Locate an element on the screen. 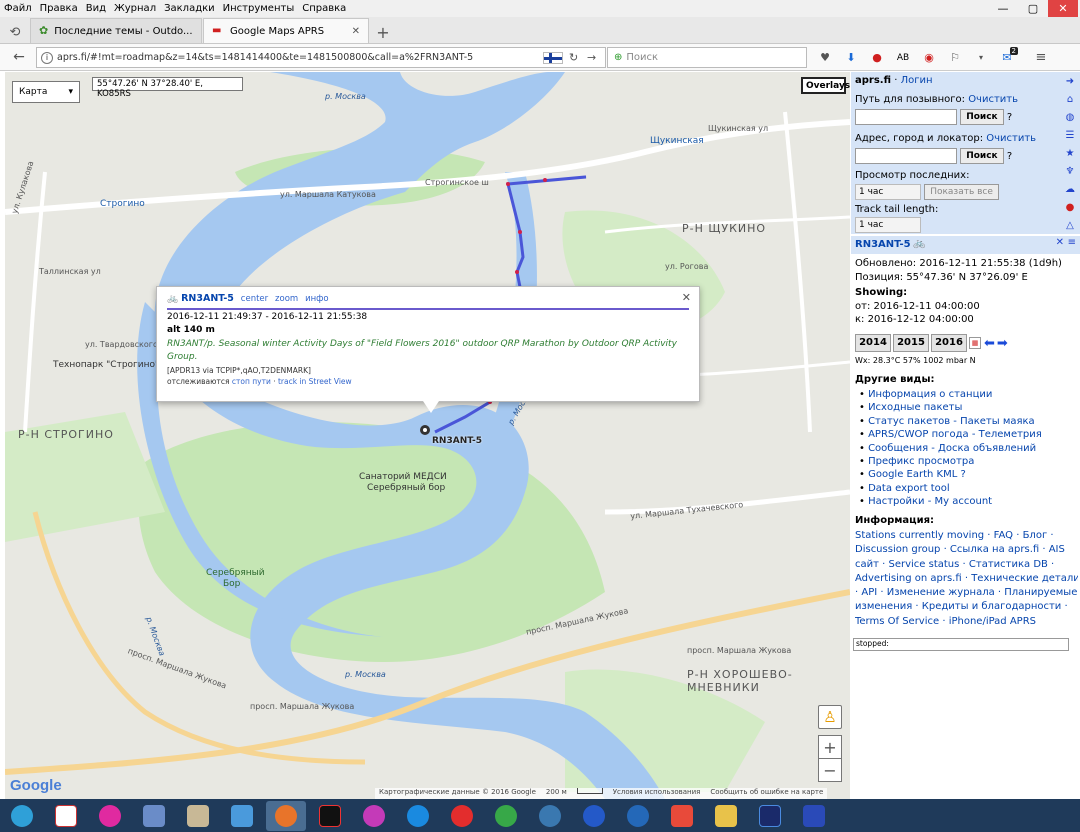 The width and height of the screenshot is (1080, 832). year-2014-button: 2014 is located at coordinates (873, 343).